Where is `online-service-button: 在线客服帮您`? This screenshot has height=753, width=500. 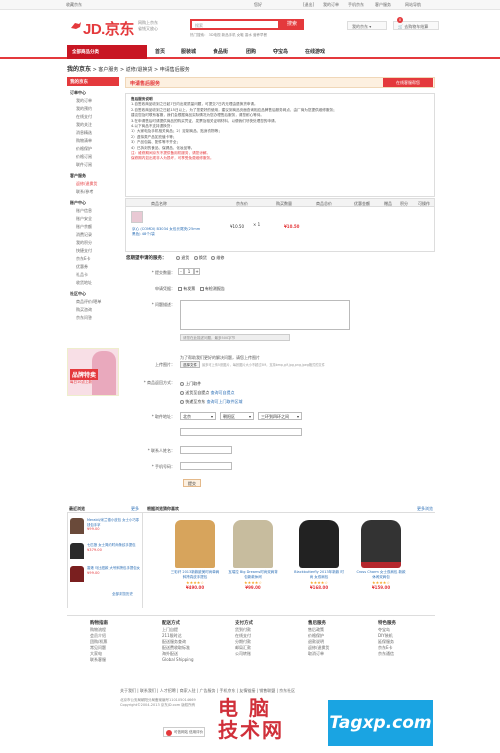
online-service-button: 在线客服帮您 is located at coordinates (408, 82).